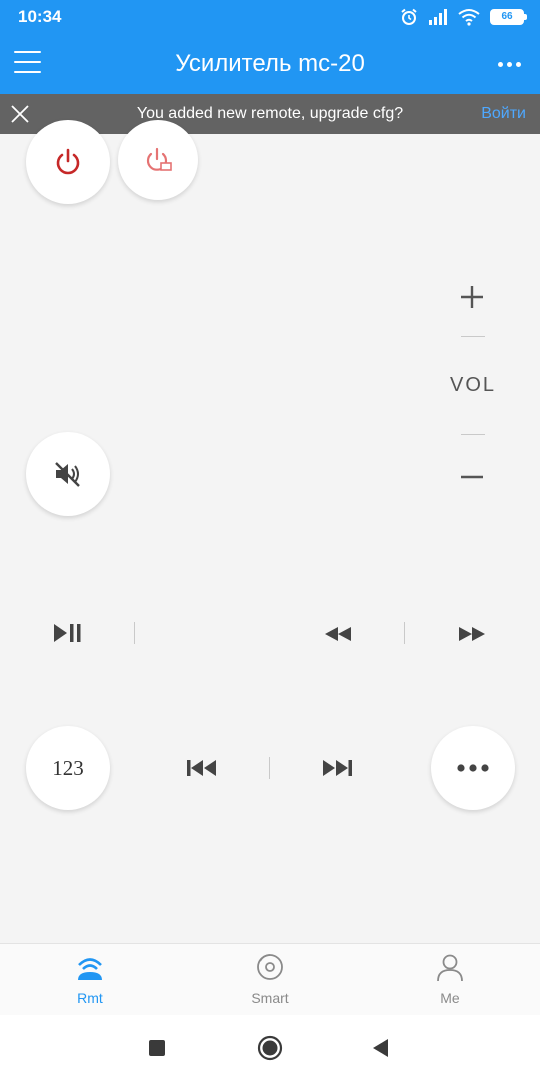 The height and width of the screenshot is (1080, 540). What do you see at coordinates (90, 969) in the screenshot?
I see `remote-icon` at bounding box center [90, 969].